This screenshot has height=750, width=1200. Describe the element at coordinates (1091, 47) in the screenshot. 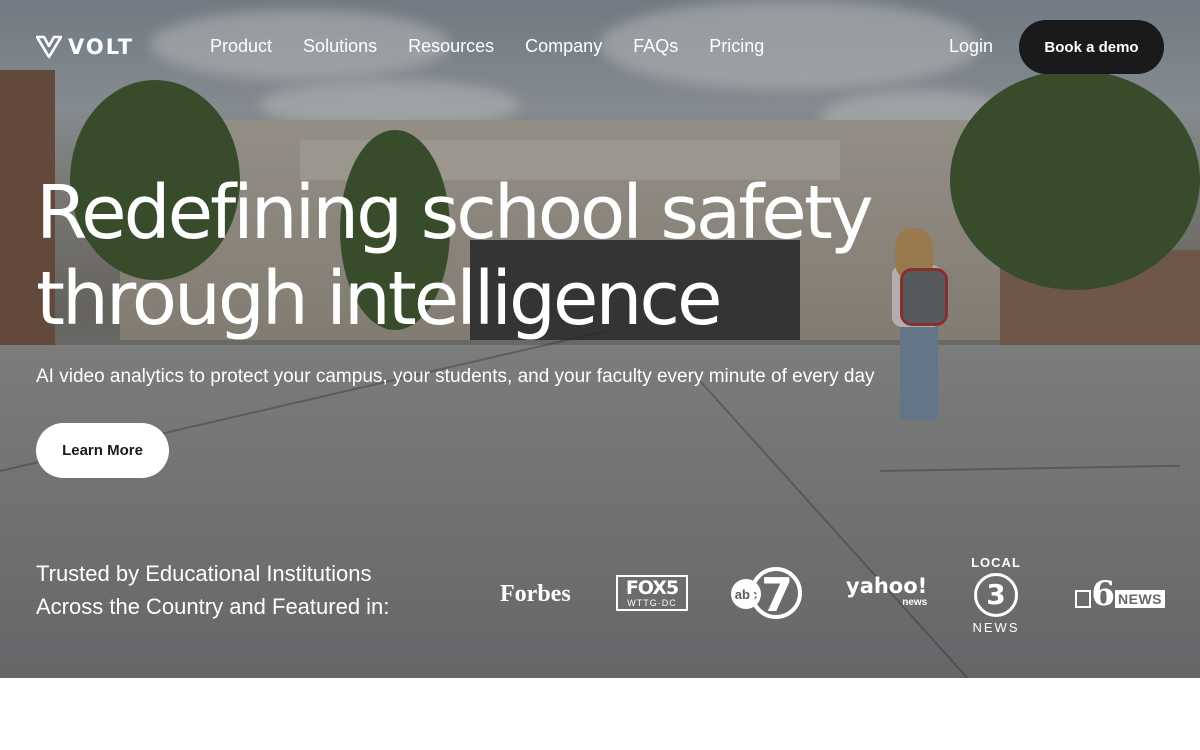

I see `book-demo-button: Book a demo` at that location.